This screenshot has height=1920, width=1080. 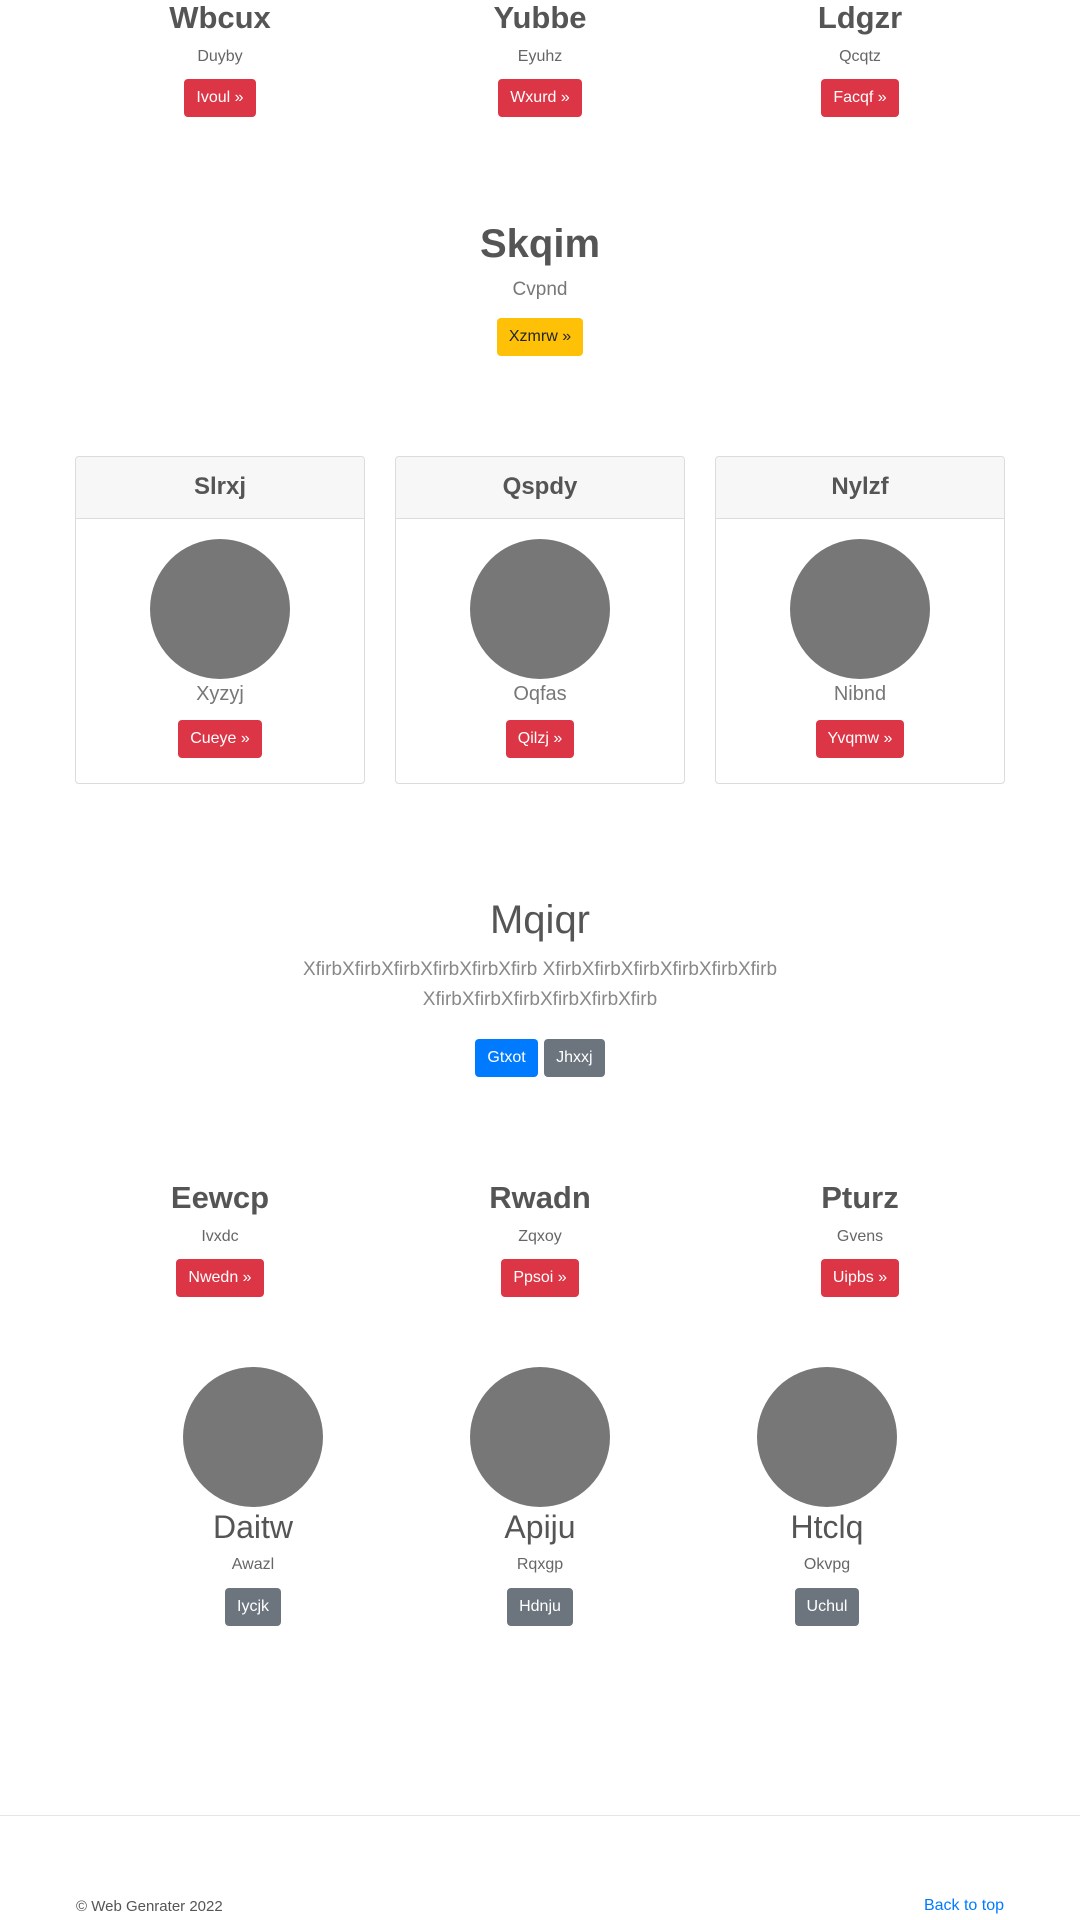 I want to click on profile-name: Daitw, so click(x=252, y=1527).